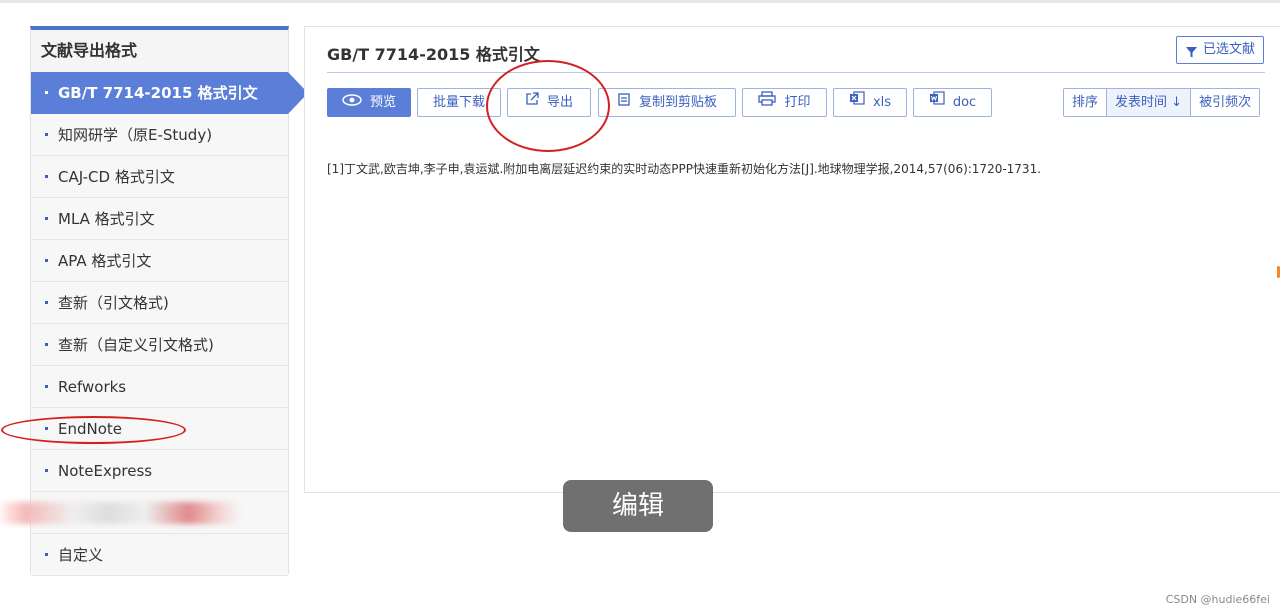 This screenshot has height=611, width=1280. I want to click on watermark: CSDN @hudie66fei, so click(1217, 599).